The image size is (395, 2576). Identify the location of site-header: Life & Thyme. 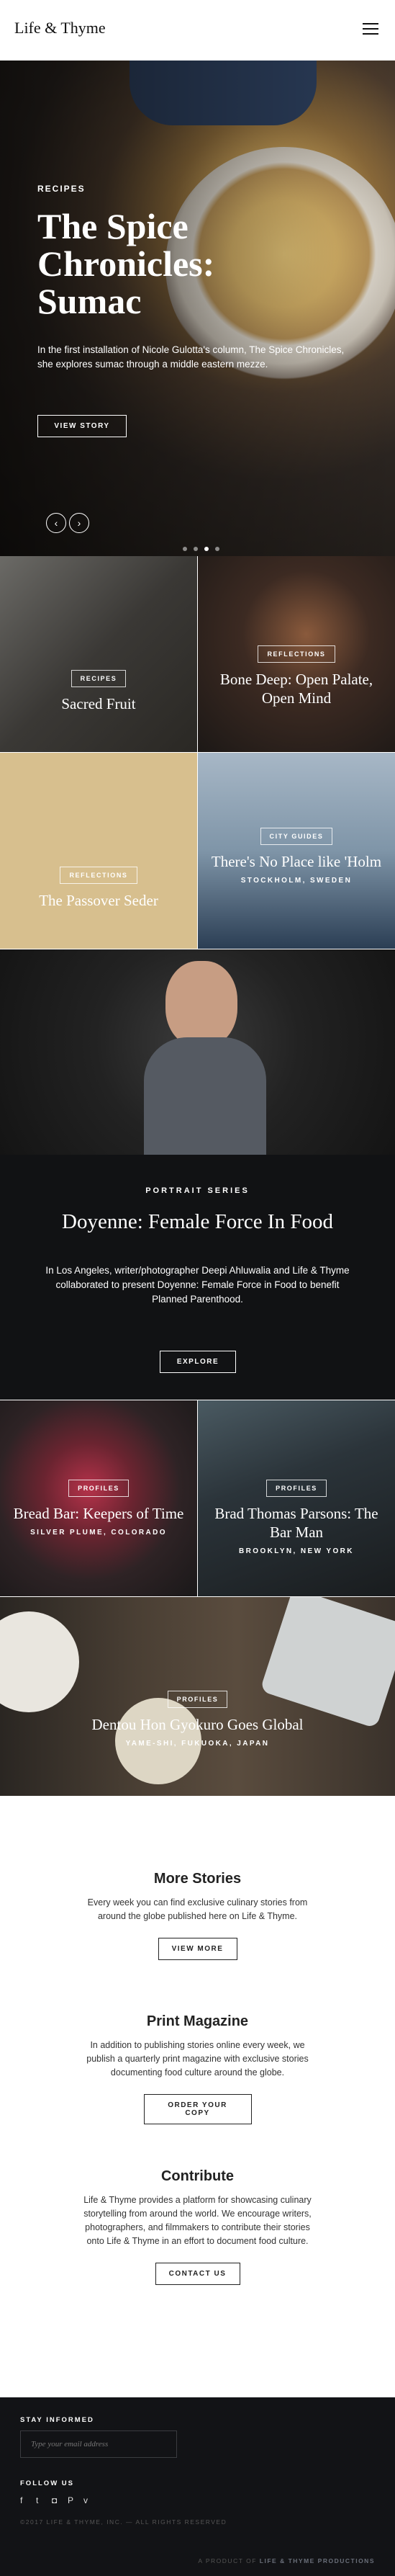
(197, 31).